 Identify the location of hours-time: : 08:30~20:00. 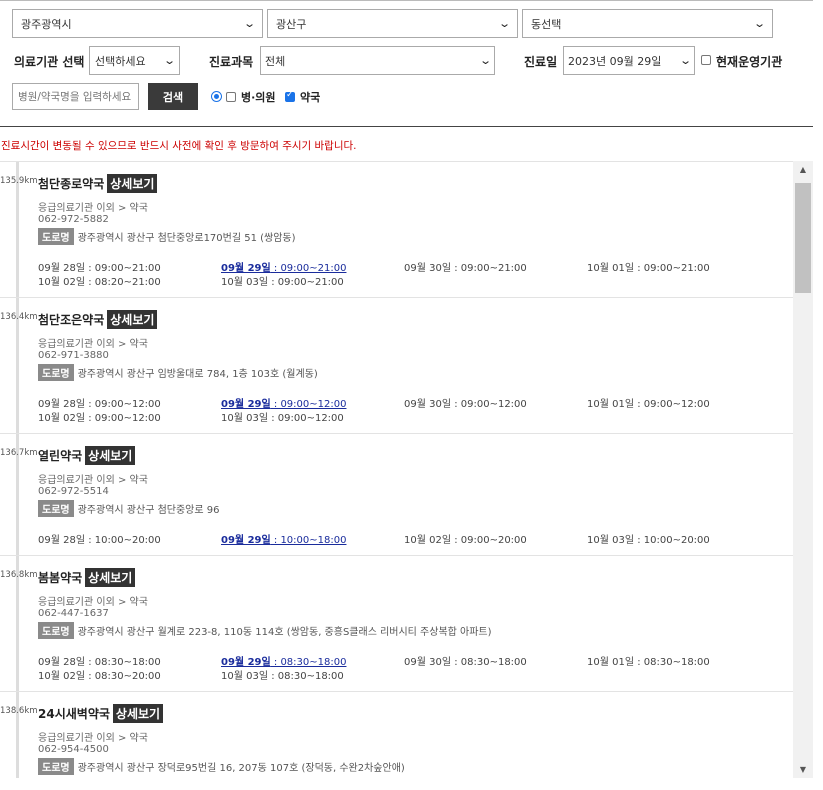
(123, 676).